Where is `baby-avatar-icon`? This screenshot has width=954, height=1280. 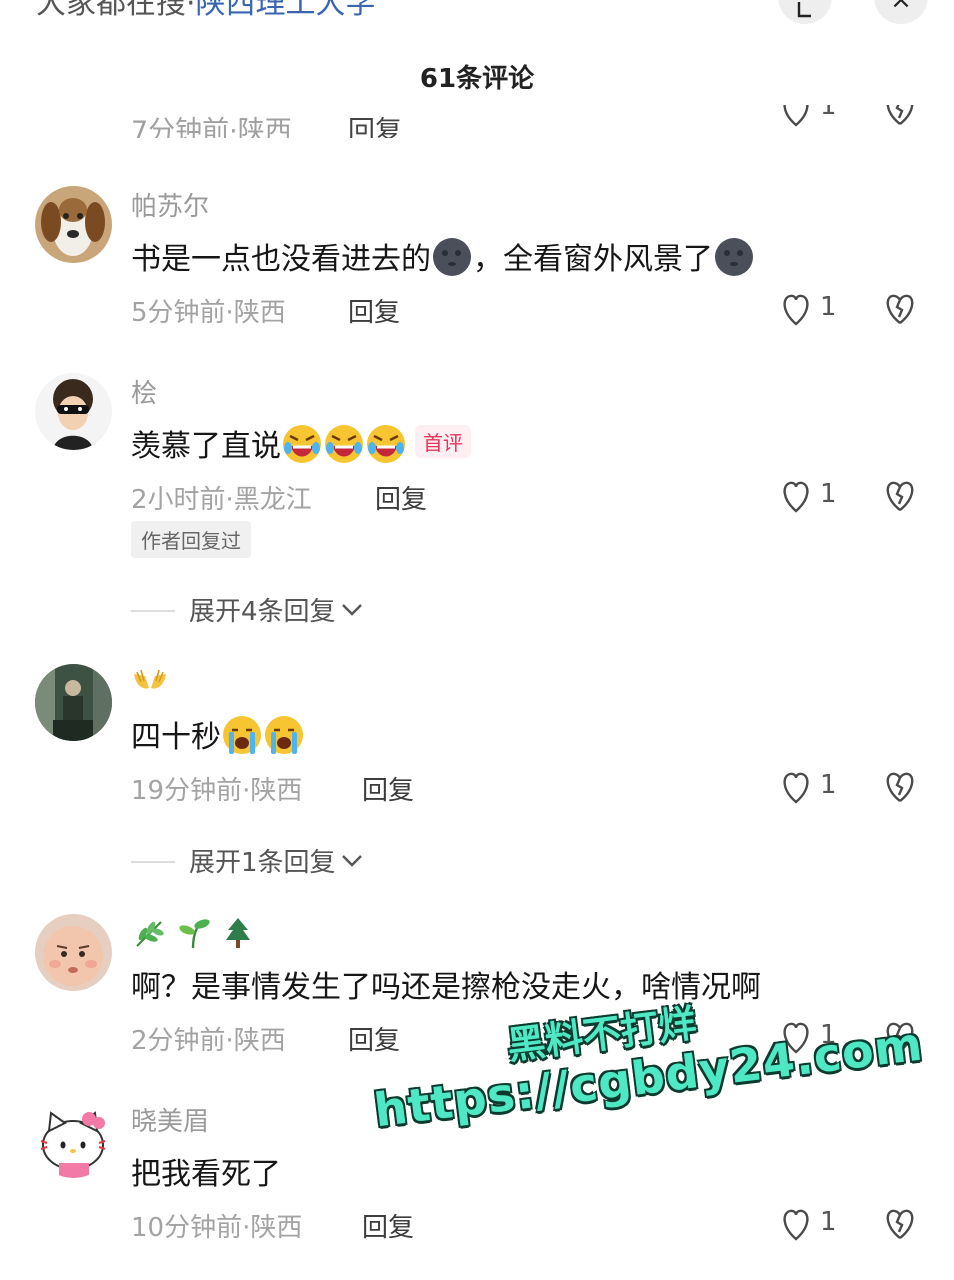 baby-avatar-icon is located at coordinates (73, 952).